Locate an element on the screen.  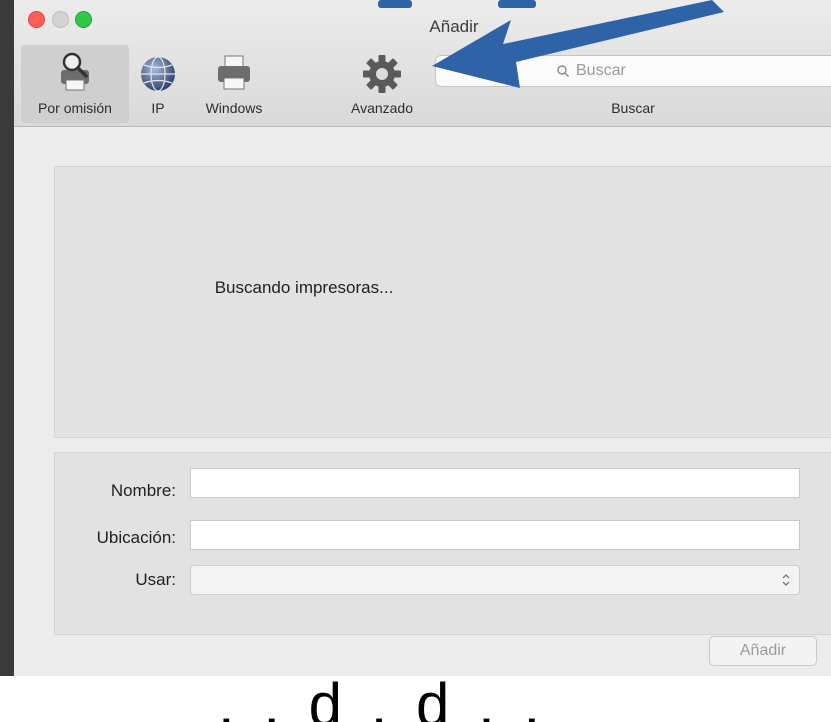
search-placeholder: Buscar is located at coordinates (601, 70).